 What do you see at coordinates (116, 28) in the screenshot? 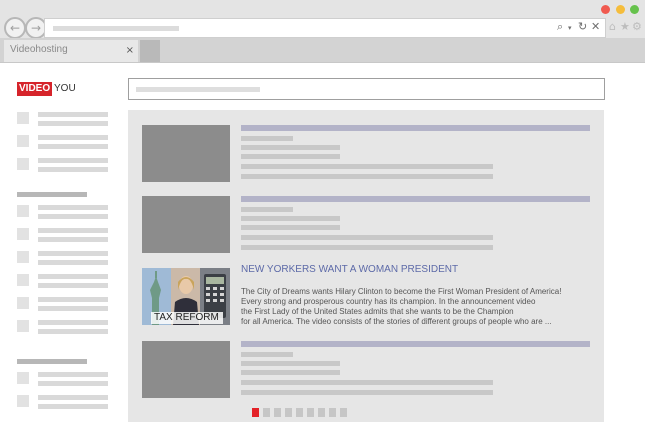
I see `url-placeholder-line` at bounding box center [116, 28].